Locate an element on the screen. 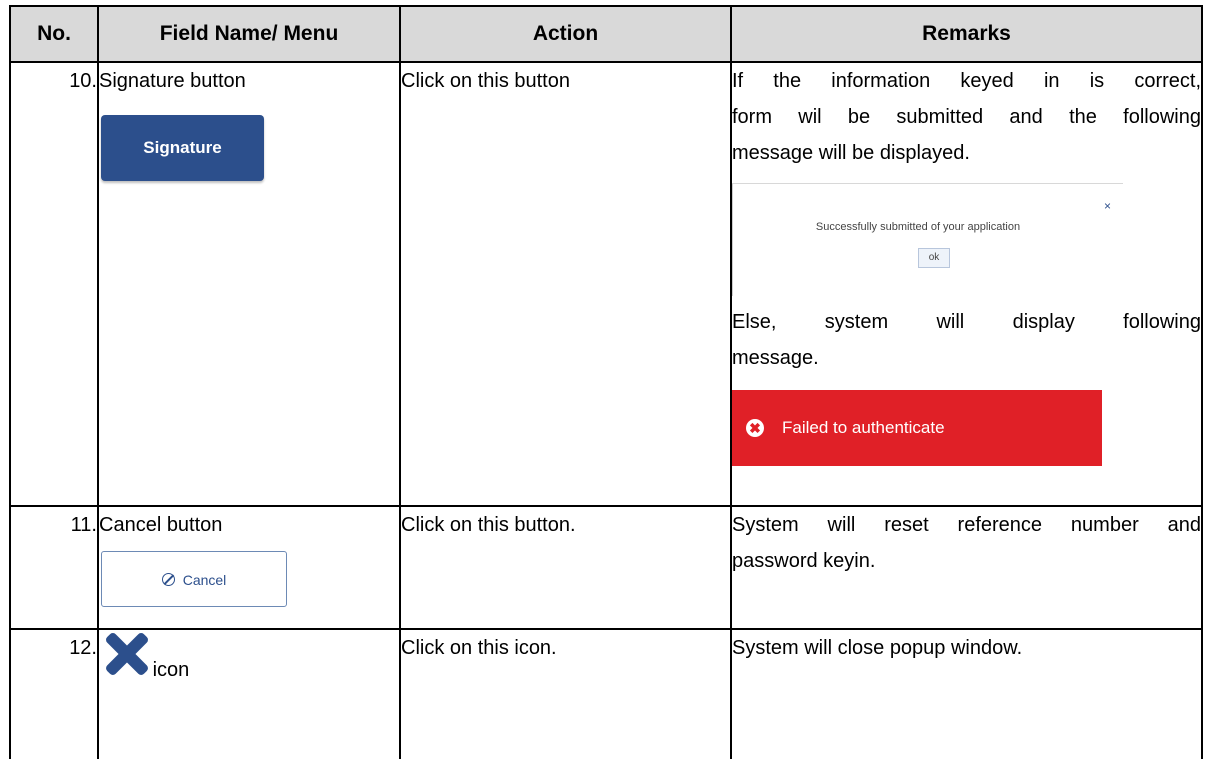 Image resolution: width=1205 pixels, height=763 pixels. header-field-name: Field Name/ Menu is located at coordinates (249, 34).